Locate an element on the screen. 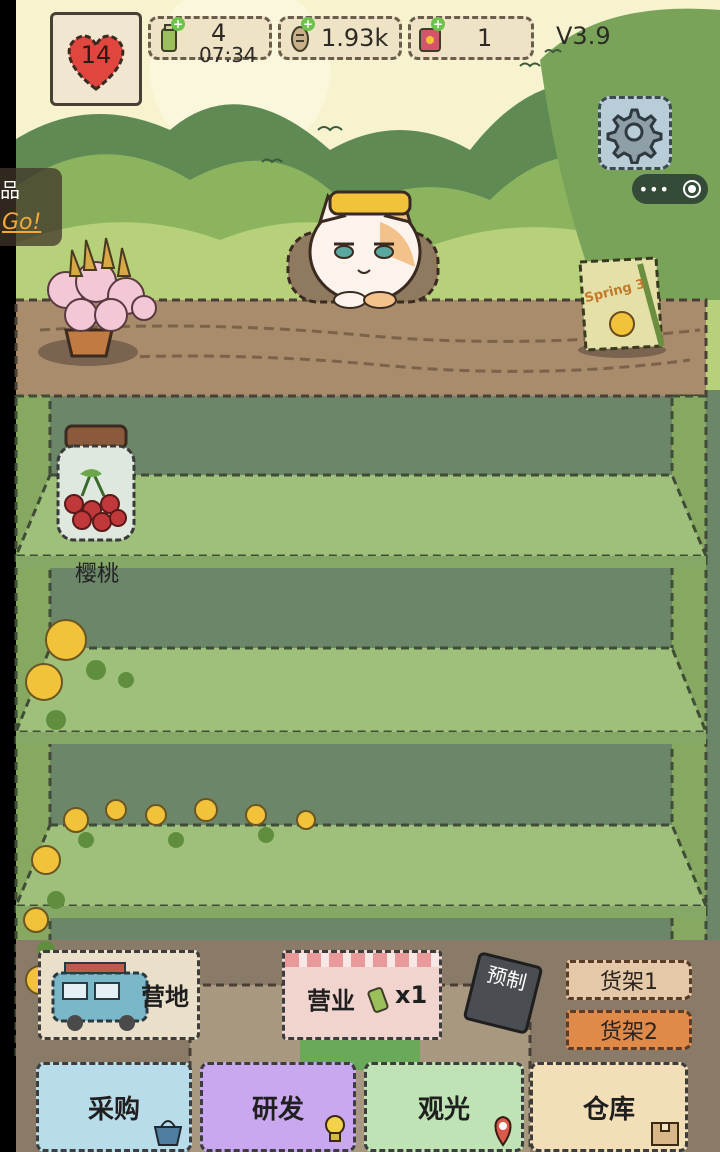 This screenshot has width=720, height=1152. camp-button: 营地 is located at coordinates (119, 995).